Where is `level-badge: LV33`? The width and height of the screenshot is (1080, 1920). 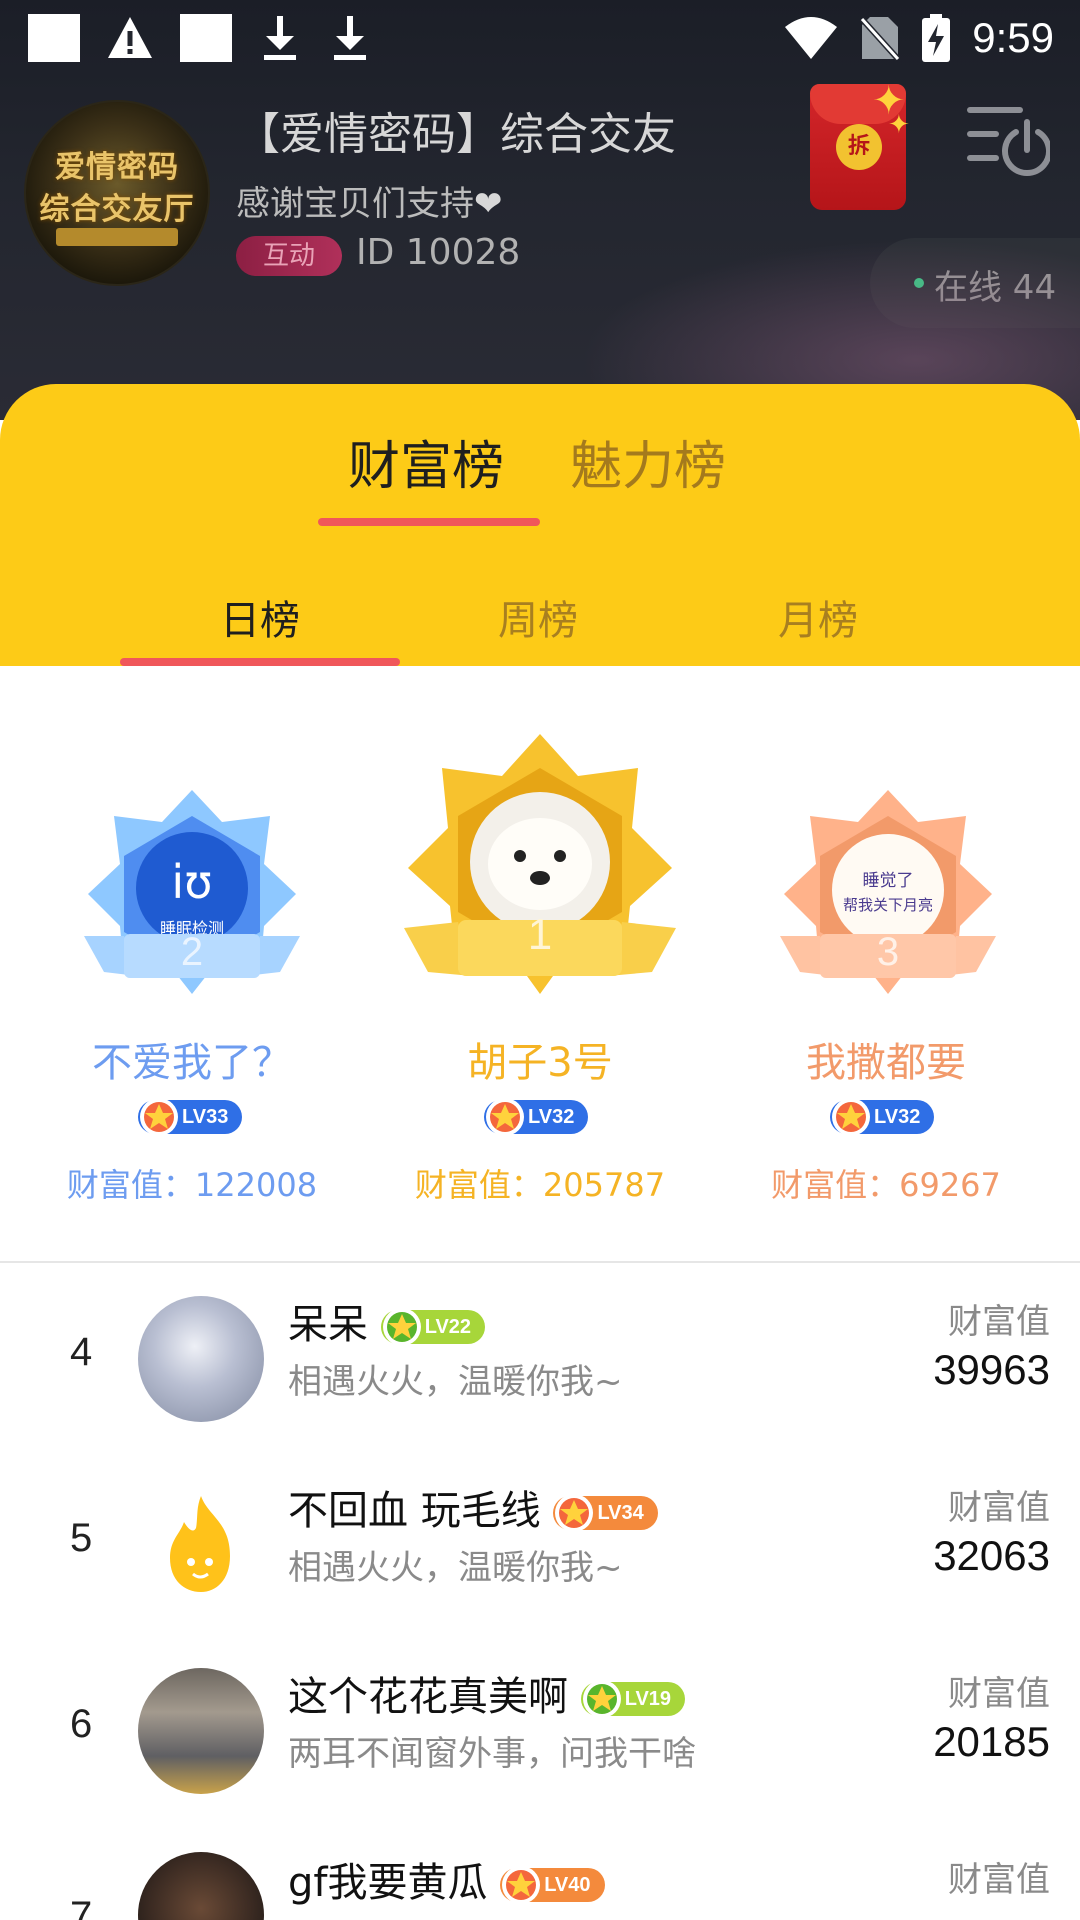
level-badge: LV33 is located at coordinates (190, 1117).